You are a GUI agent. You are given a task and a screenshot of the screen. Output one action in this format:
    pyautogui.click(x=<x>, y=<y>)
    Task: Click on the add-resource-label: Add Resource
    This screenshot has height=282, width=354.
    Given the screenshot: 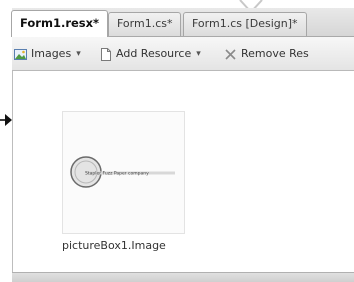 What is the action you would take?
    pyautogui.click(x=154, y=53)
    